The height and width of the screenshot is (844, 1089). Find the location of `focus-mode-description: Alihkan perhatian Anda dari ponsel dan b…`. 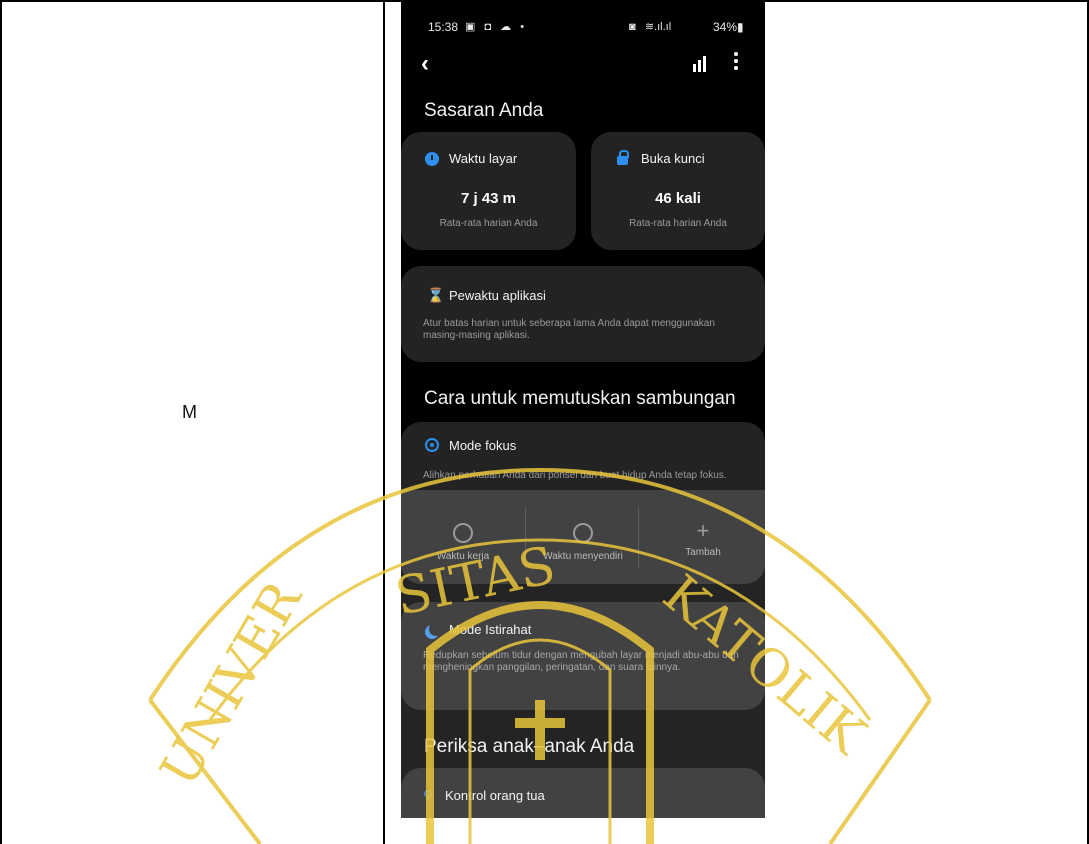

focus-mode-description: Alihkan perhatian Anda dari ponsel dan b… is located at coordinates (575, 475).